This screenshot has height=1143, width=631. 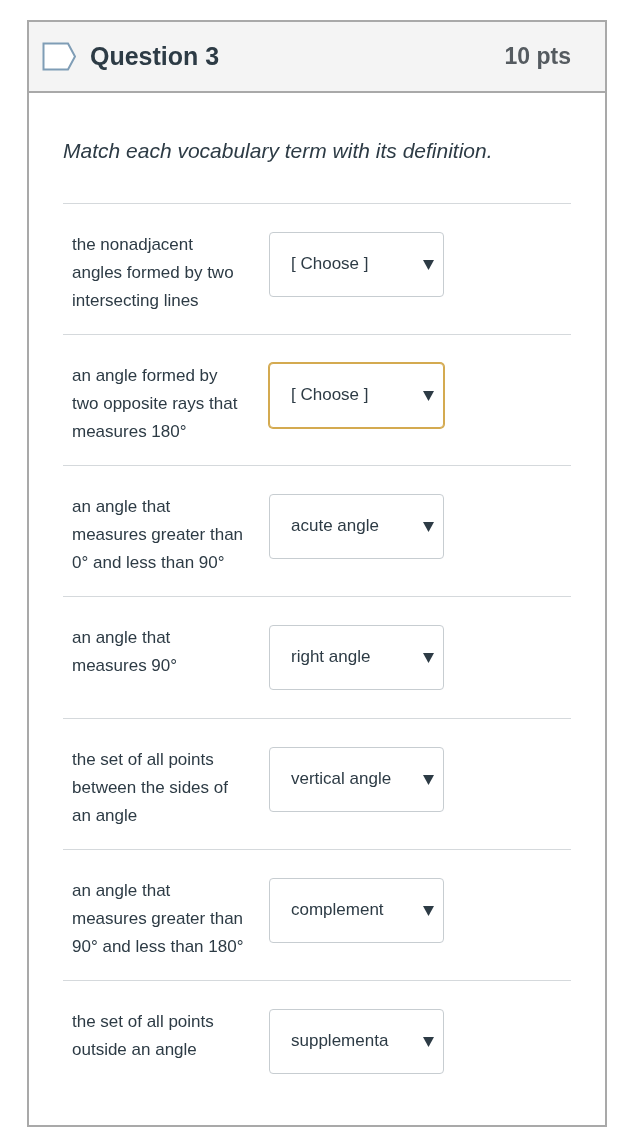 I want to click on tag-outline-icon, so click(x=59, y=56).